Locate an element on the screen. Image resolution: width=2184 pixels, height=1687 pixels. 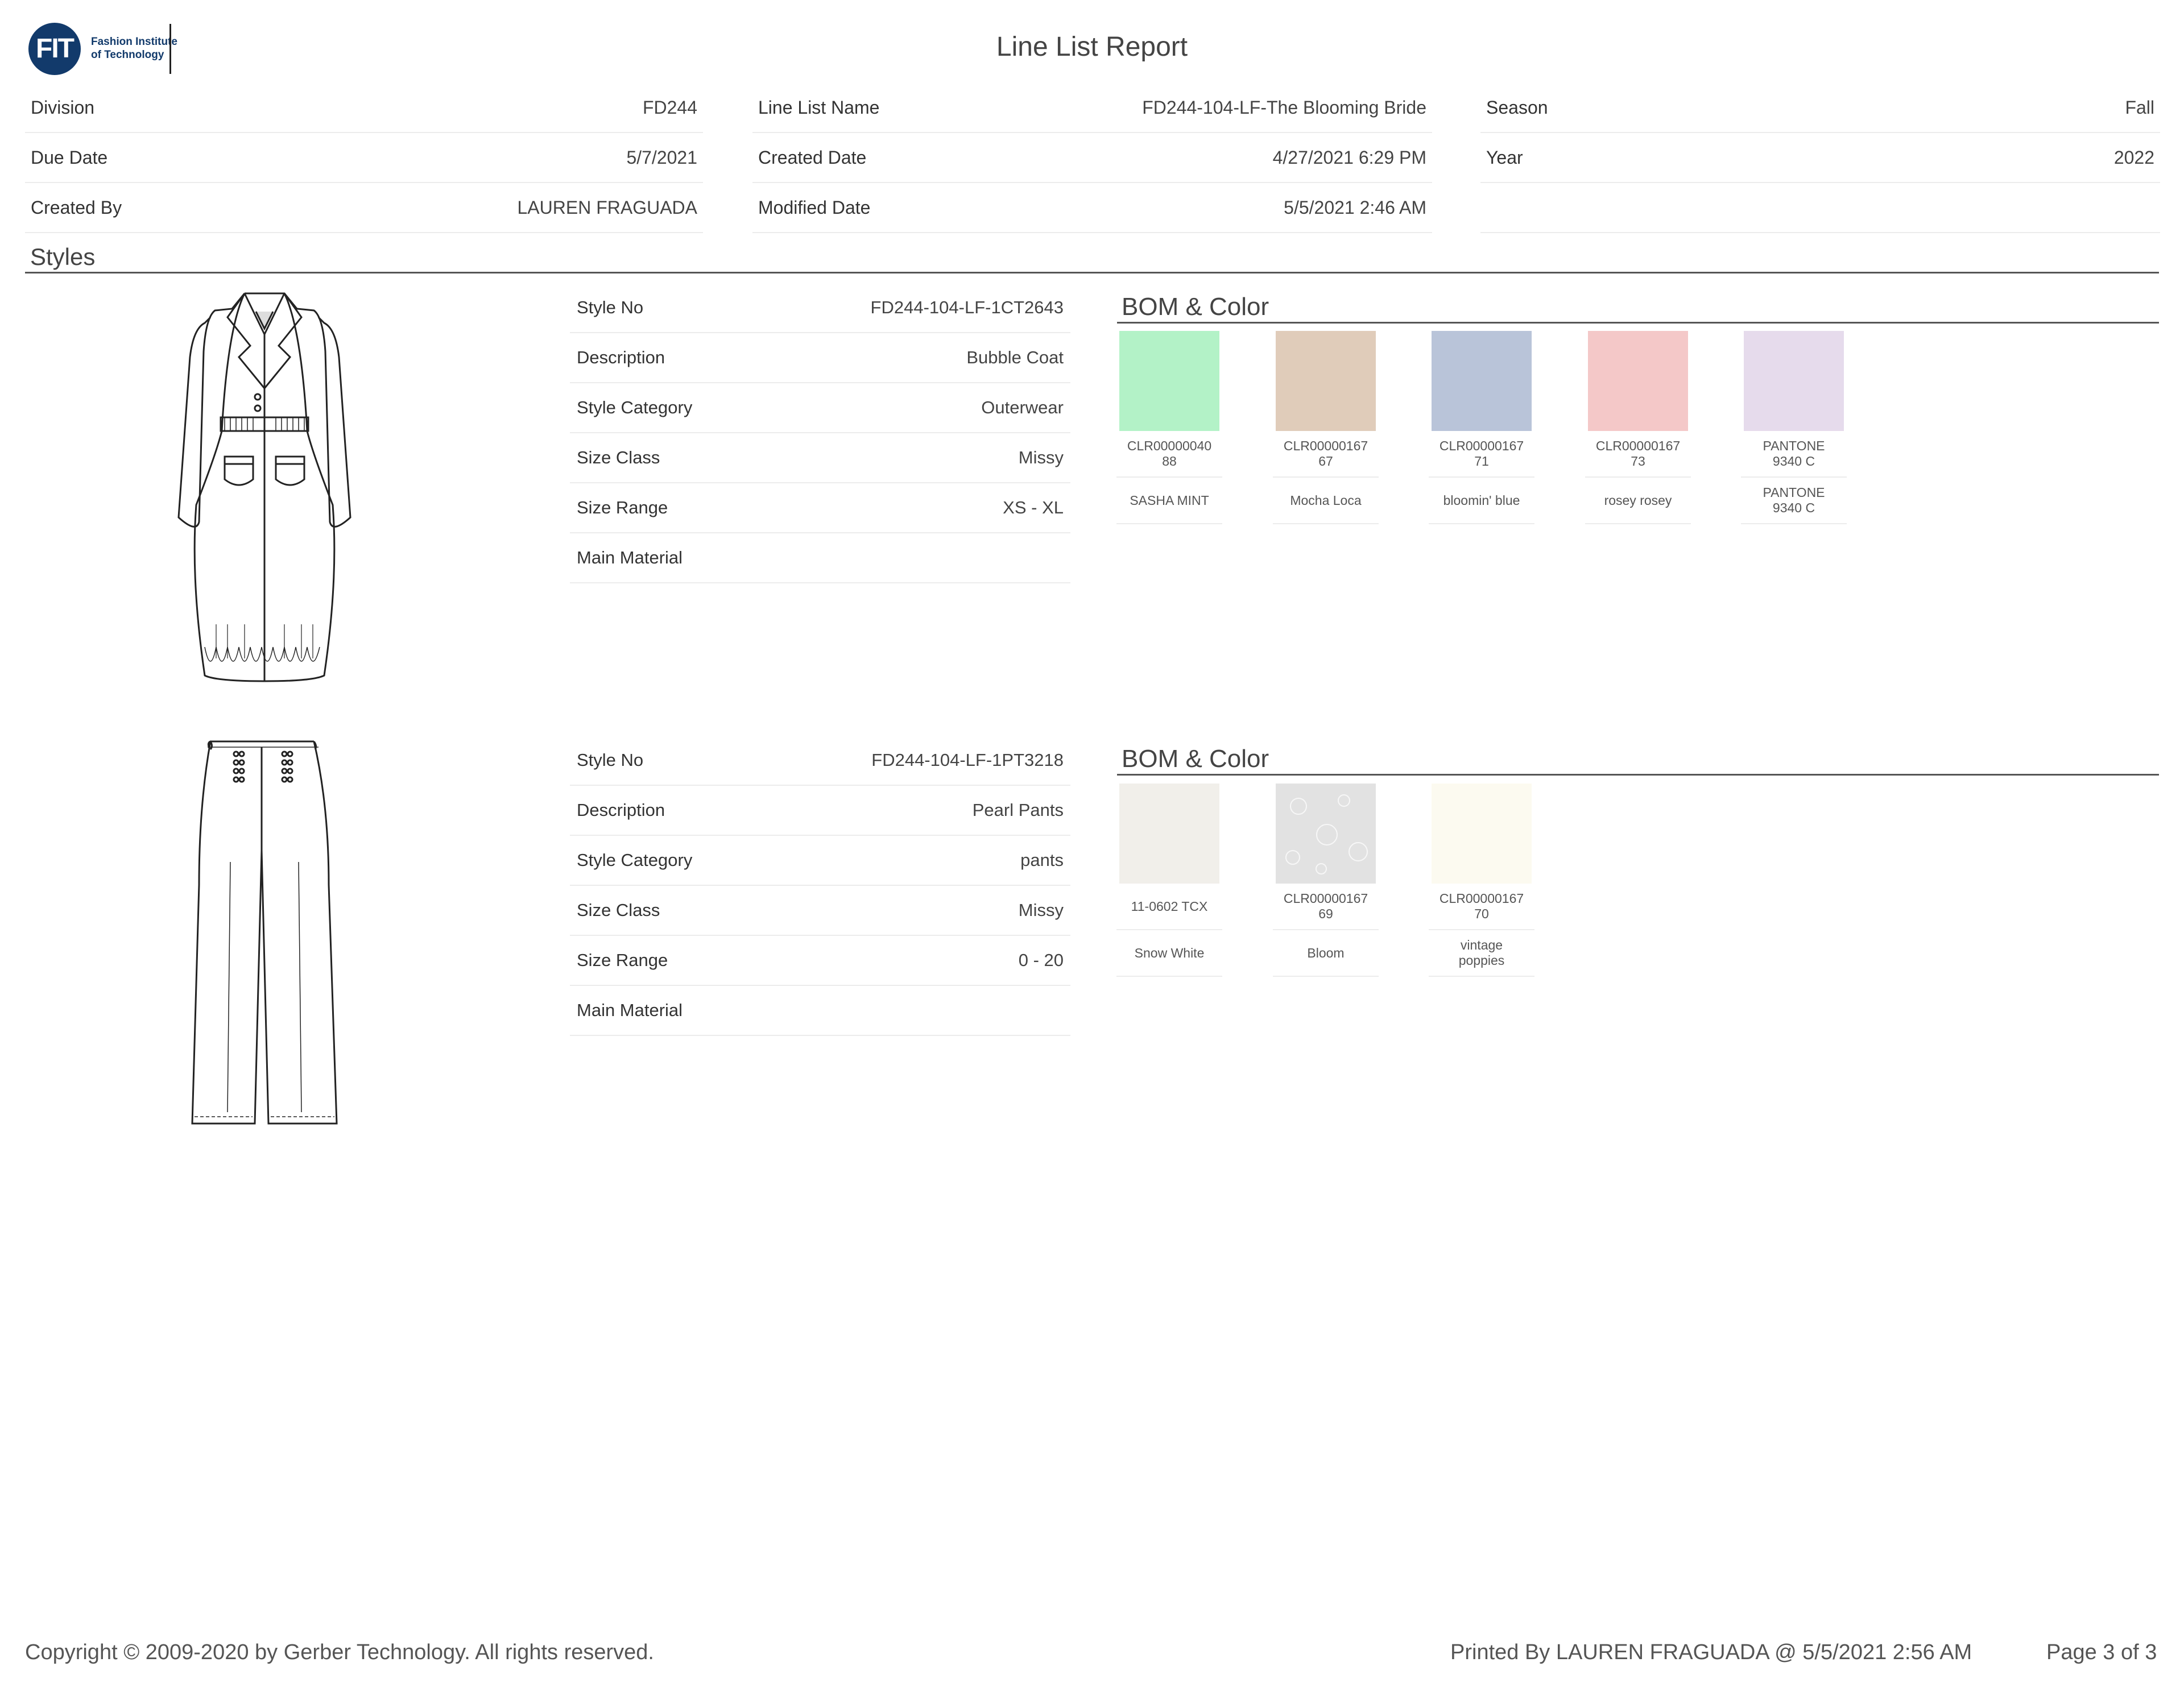
color-code-line-1: 11-0602 TCX is located at coordinates (1169, 906).